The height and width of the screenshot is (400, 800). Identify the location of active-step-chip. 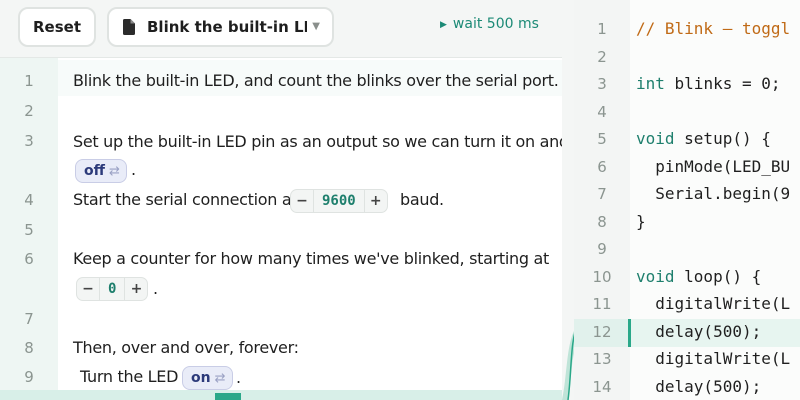
(228, 396).